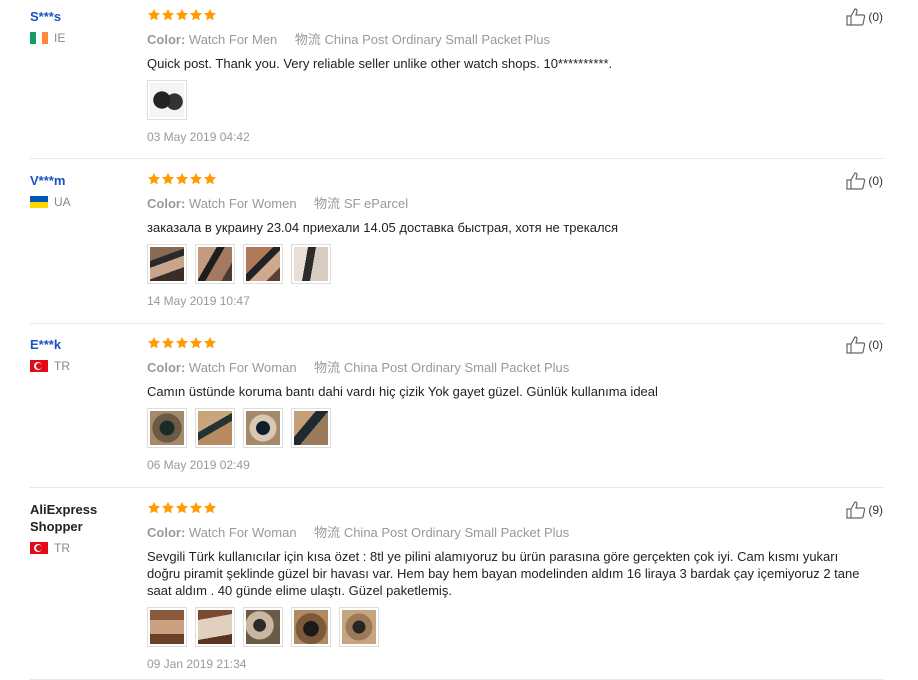 Image resolution: width=918 pixels, height=680 pixels. What do you see at coordinates (39, 202) in the screenshot?
I see `ukraine-flag-icon` at bounding box center [39, 202].